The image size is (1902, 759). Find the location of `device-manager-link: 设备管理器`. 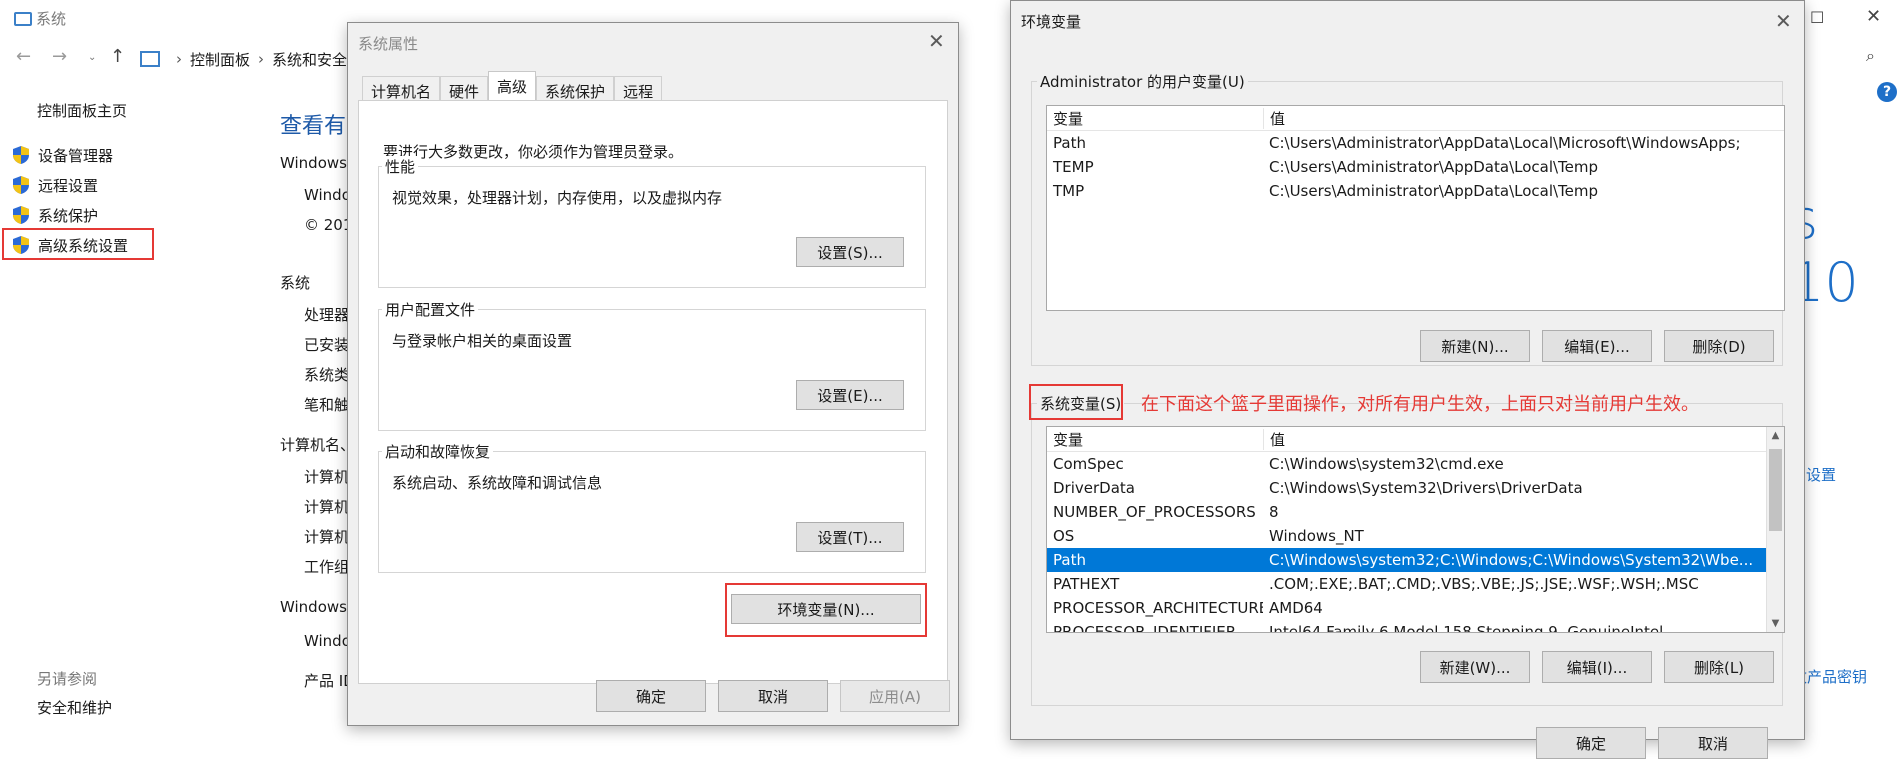

device-manager-link: 设备管理器 is located at coordinates (62, 155).